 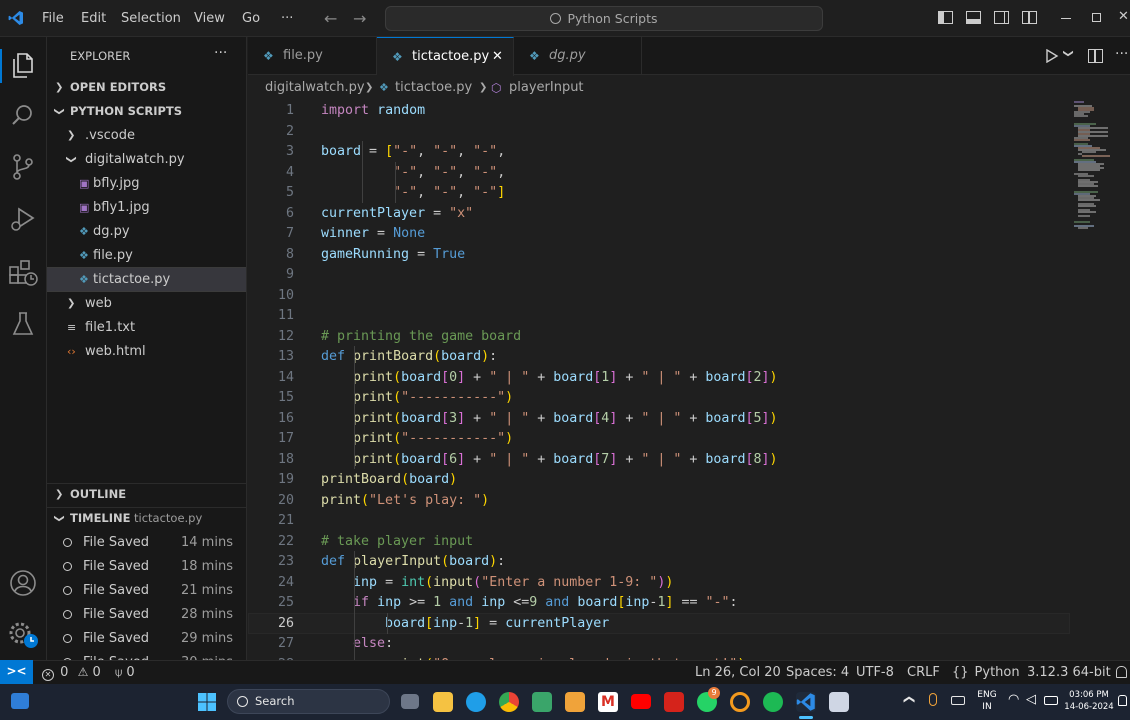 What do you see at coordinates (315, 88) in the screenshot?
I see `breadcrumb-folder: digitalwatch.py` at bounding box center [315, 88].